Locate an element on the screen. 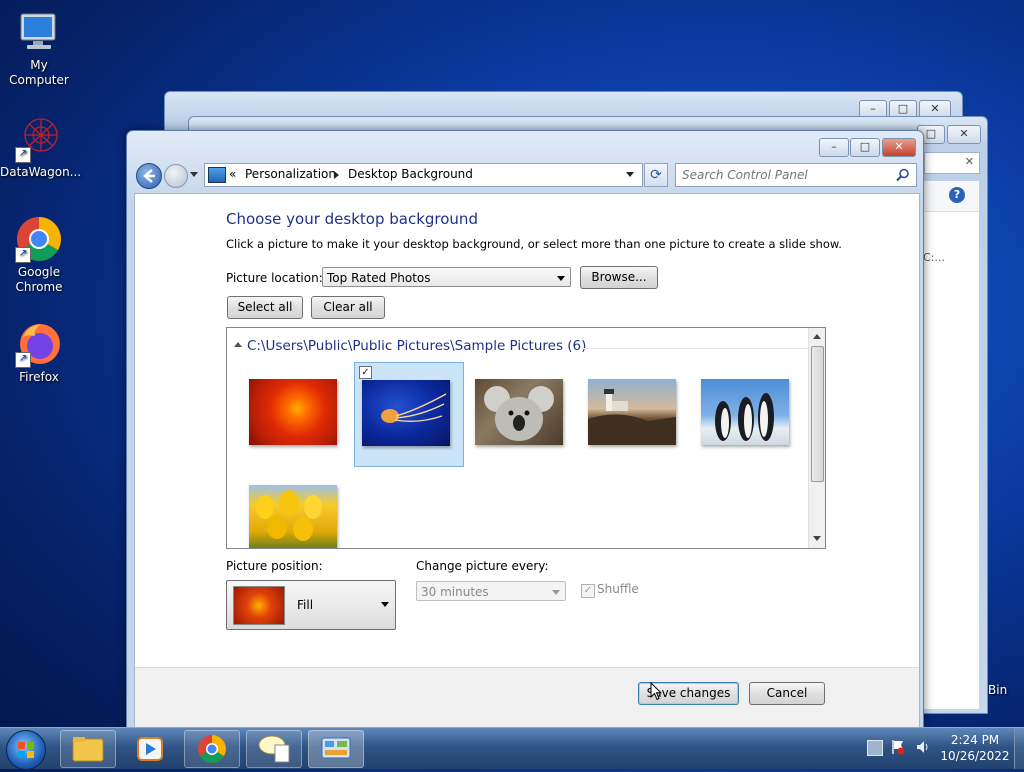  picture-position-select: Fill is located at coordinates (311, 605).